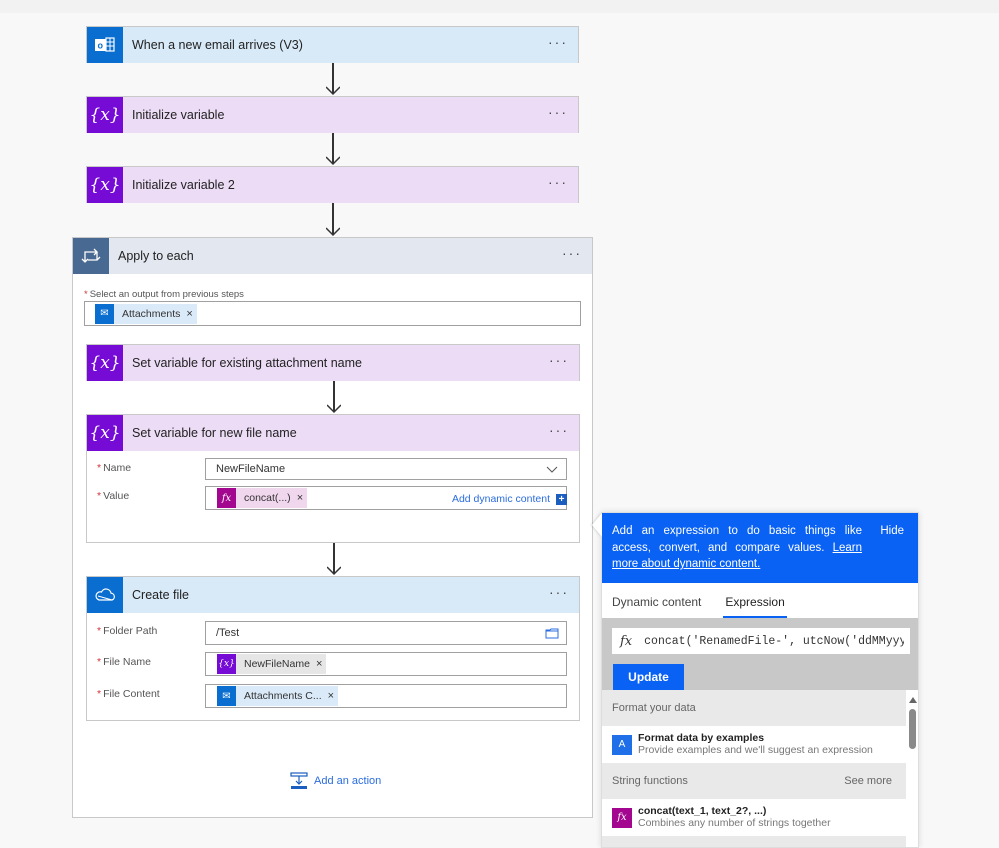 Image resolution: width=999 pixels, height=848 pixels. What do you see at coordinates (217, 45) in the screenshot?
I see `trigger-title: When a new email arrives (V3)` at bounding box center [217, 45].